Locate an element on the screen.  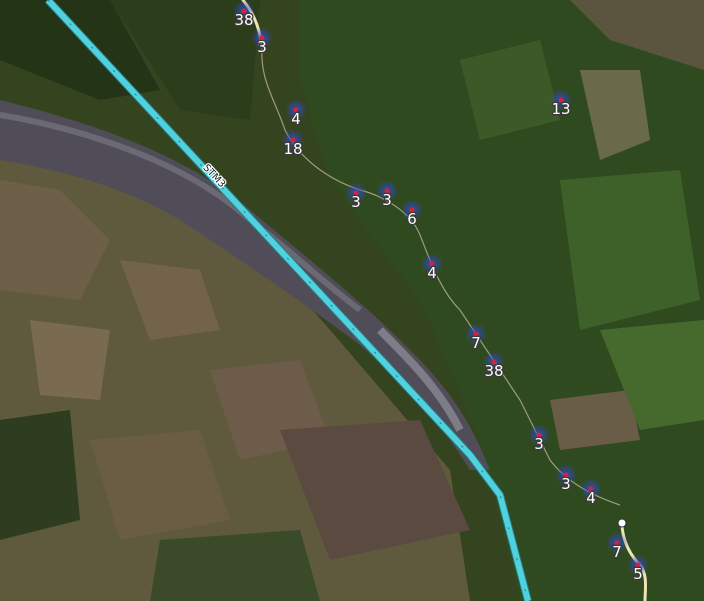
cluster-count-label: 13 is located at coordinates (560, 109).